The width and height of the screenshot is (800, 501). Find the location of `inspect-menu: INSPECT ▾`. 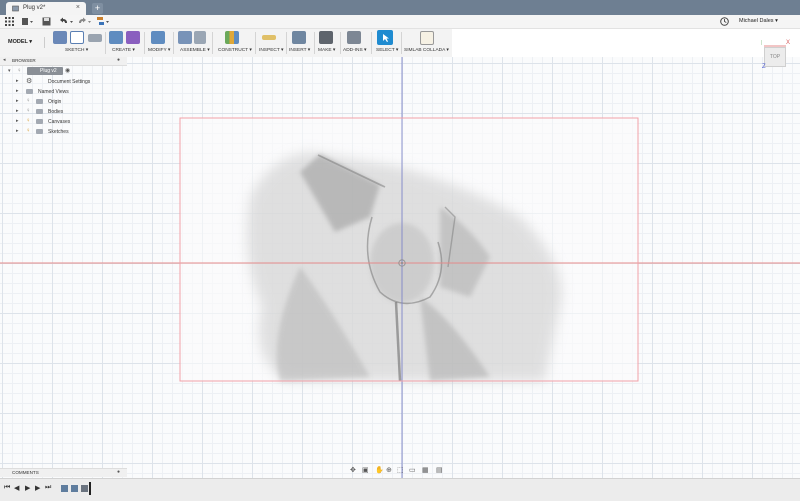

inspect-menu: INSPECT ▾ is located at coordinates (271, 50).